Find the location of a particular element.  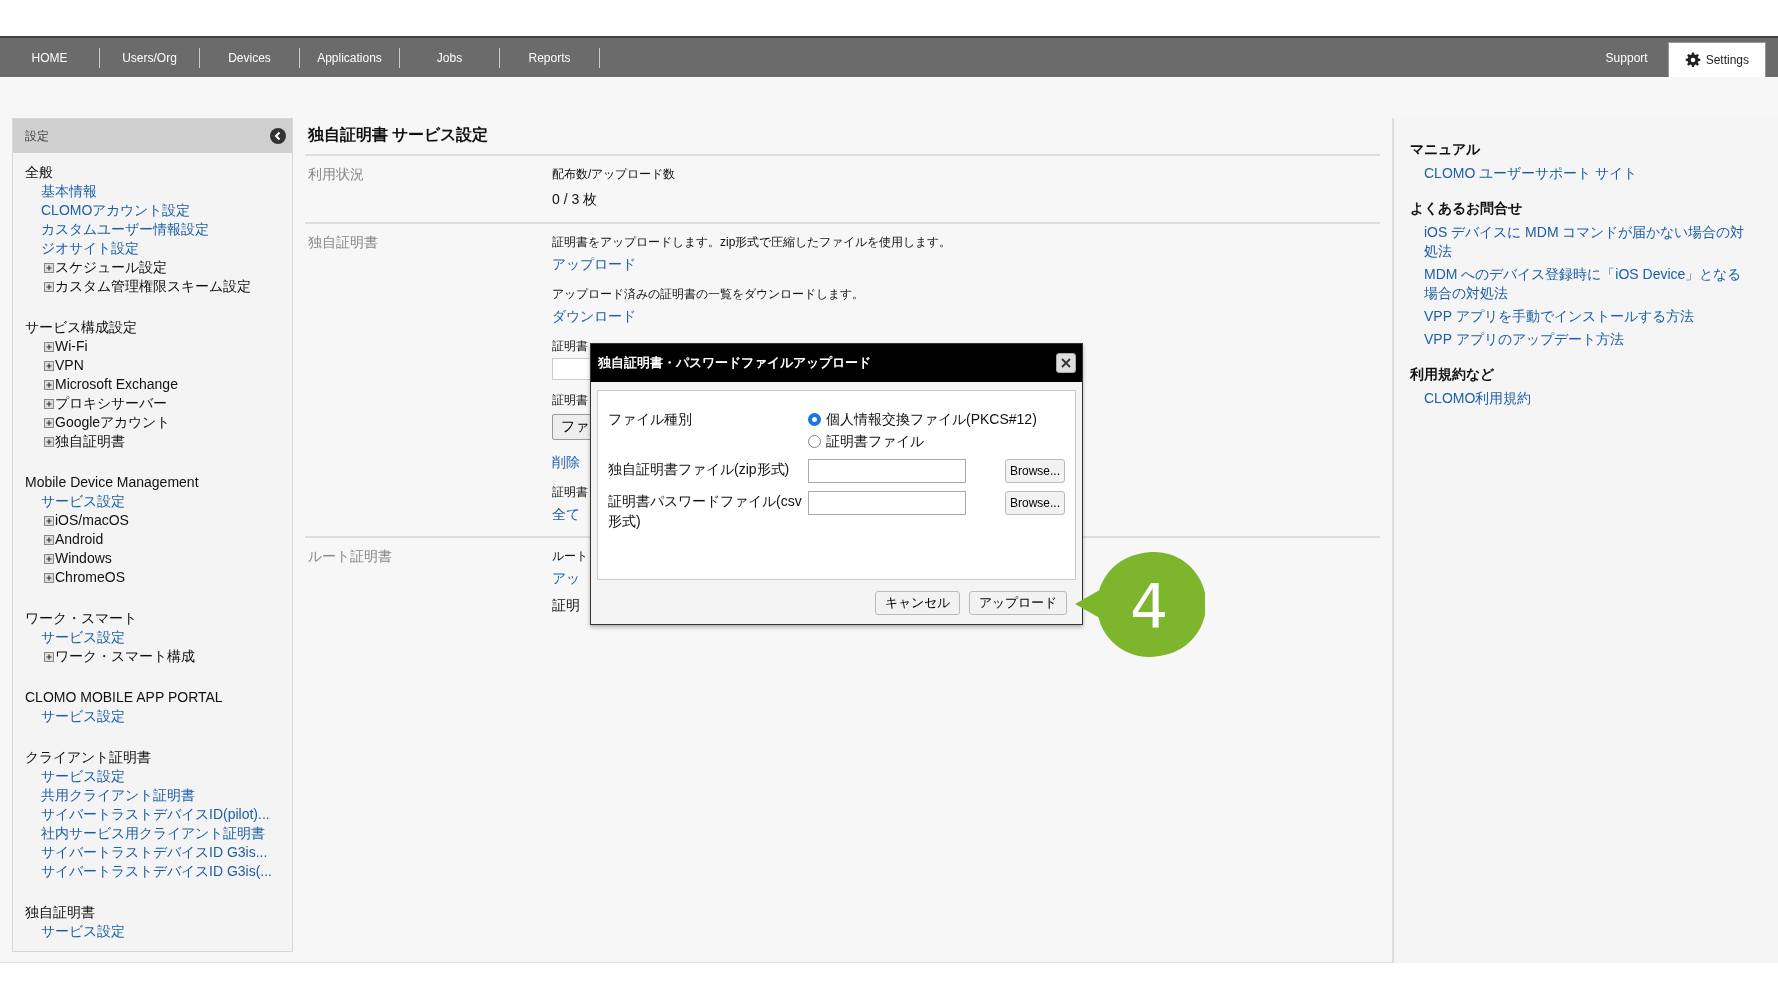

tree-item: iOS/macOS is located at coordinates (86, 520).